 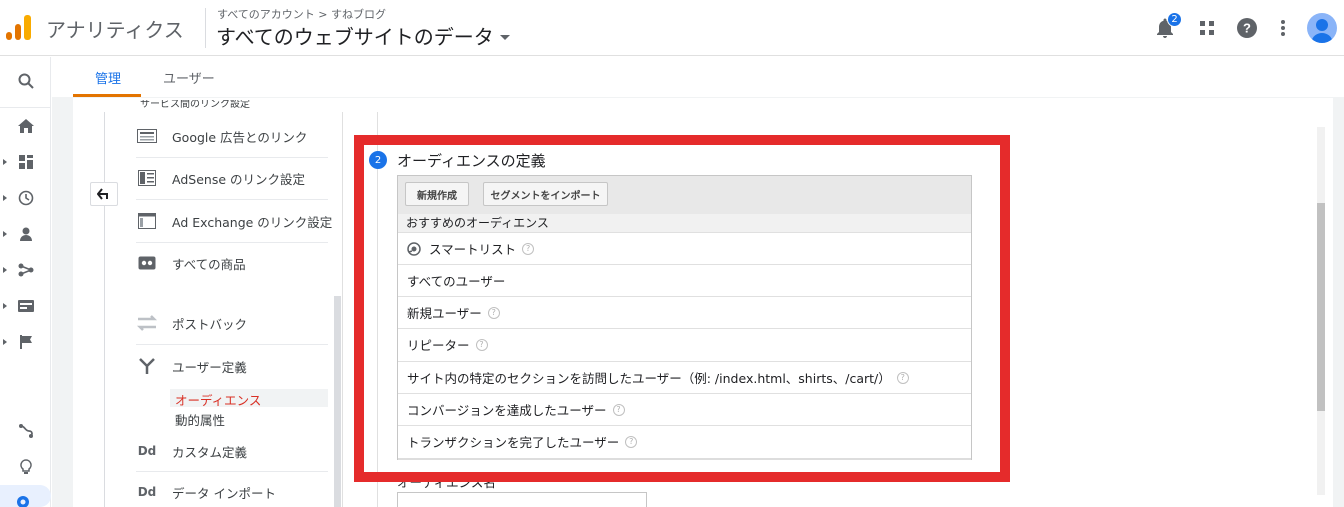 I want to click on data-import-icon: Dd, so click(x=147, y=492).